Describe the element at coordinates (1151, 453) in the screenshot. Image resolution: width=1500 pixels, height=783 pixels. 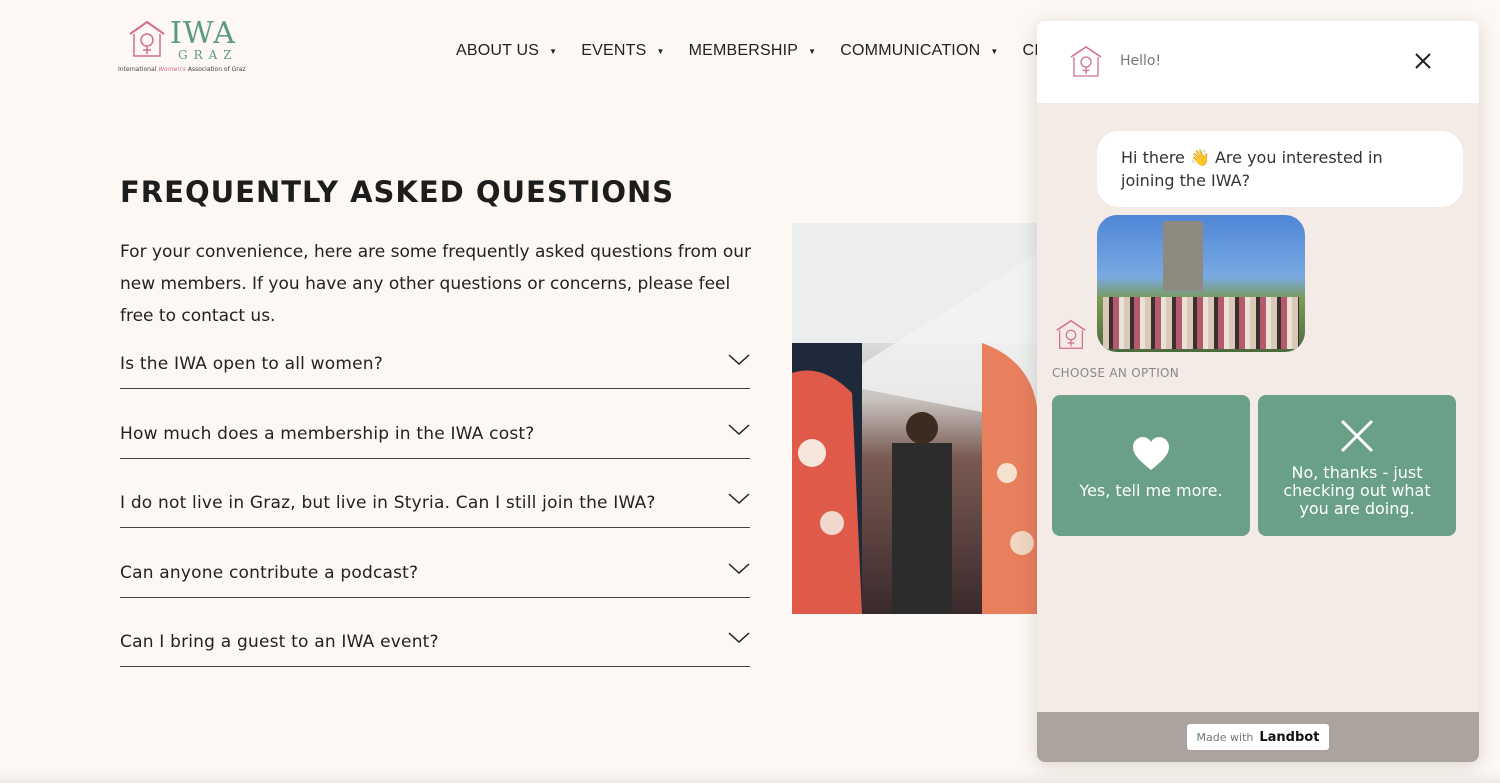
I see `heart-icon` at that location.